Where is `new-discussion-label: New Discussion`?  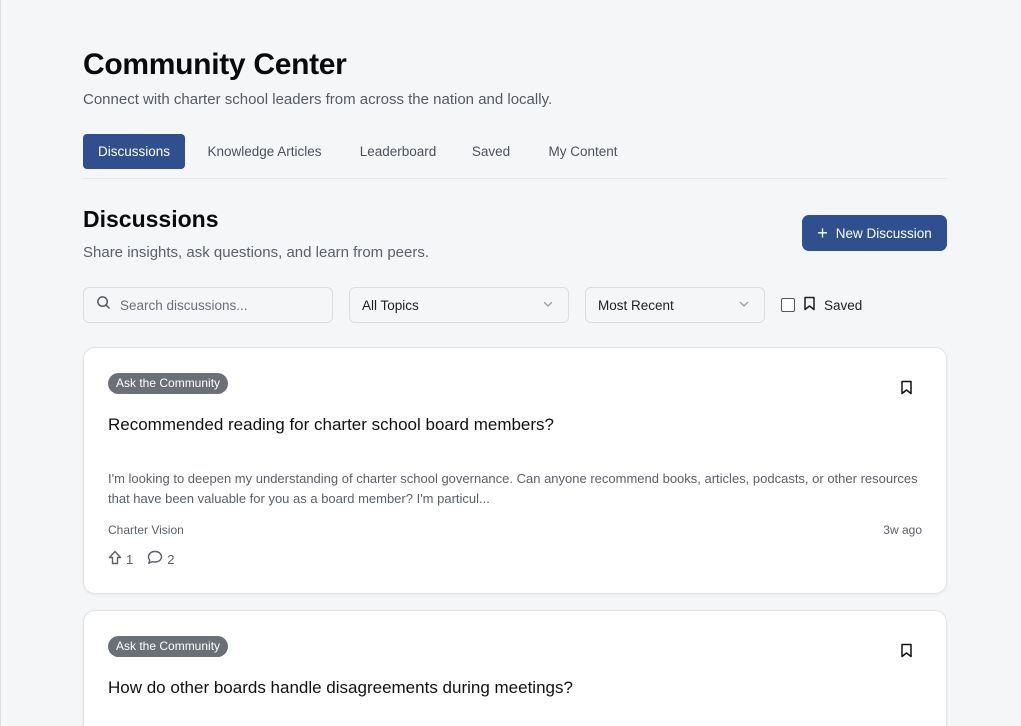
new-discussion-label: New Discussion is located at coordinates (883, 233).